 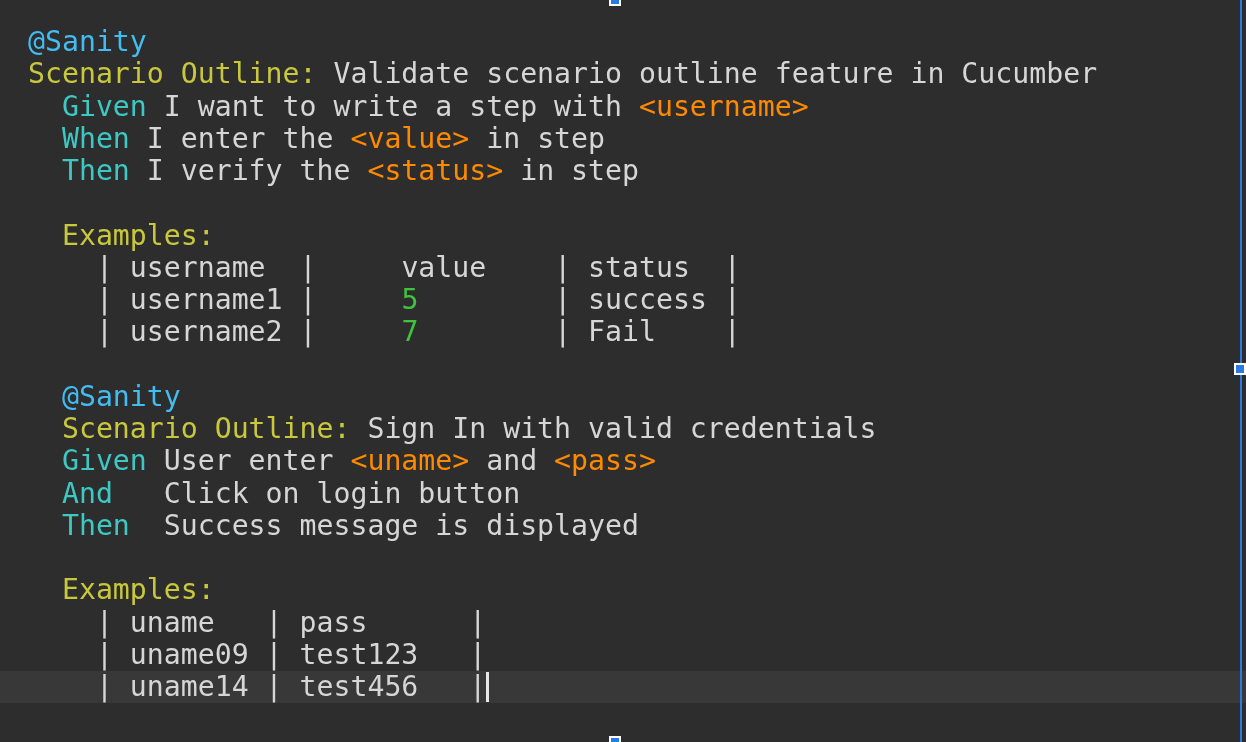 What do you see at coordinates (435, 171) in the screenshot?
I see `parameter: <status>` at bounding box center [435, 171].